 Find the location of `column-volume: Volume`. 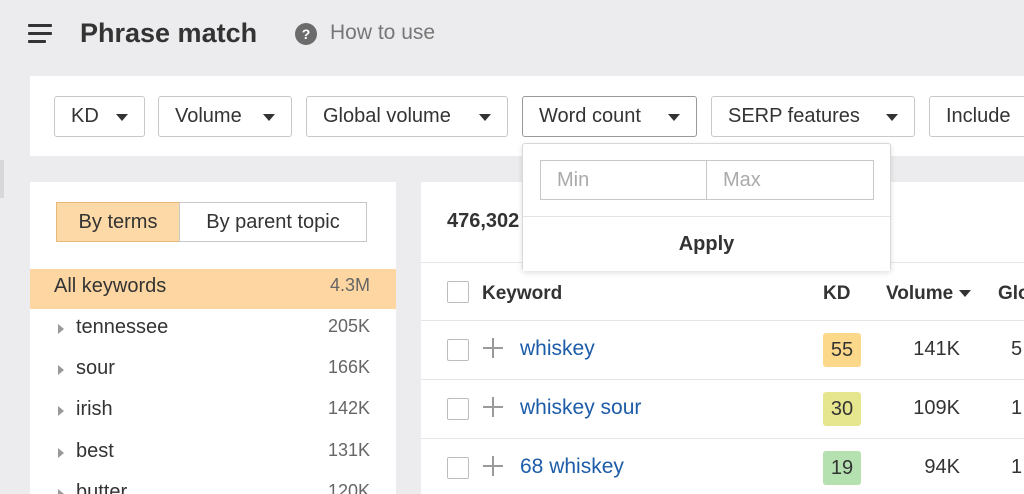

column-volume: Volume is located at coordinates (929, 294).